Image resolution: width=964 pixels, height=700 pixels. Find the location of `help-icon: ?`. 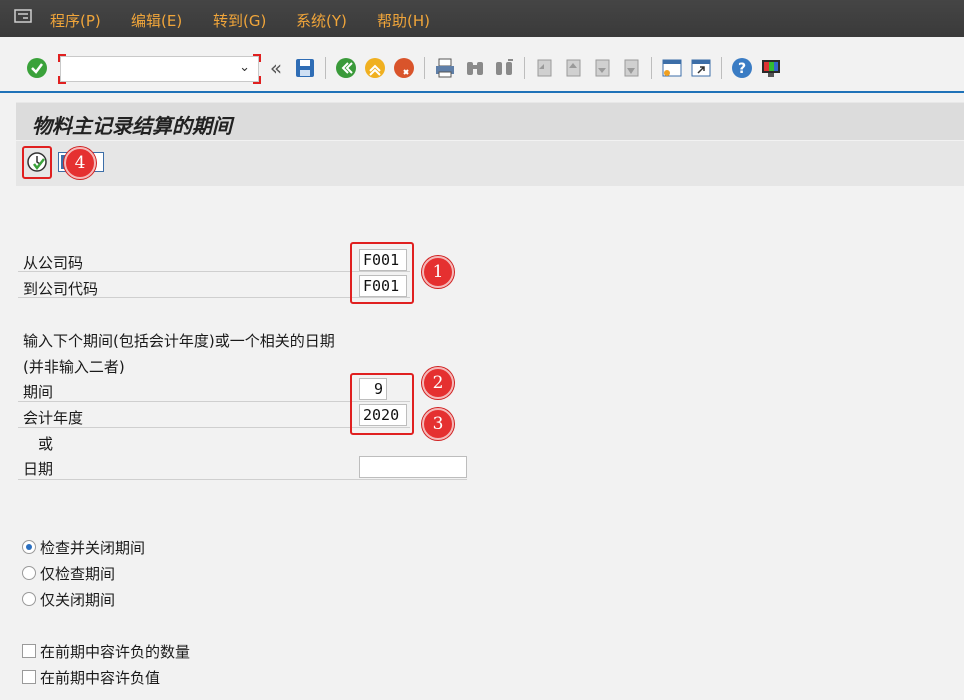

help-icon: ? is located at coordinates (742, 68).